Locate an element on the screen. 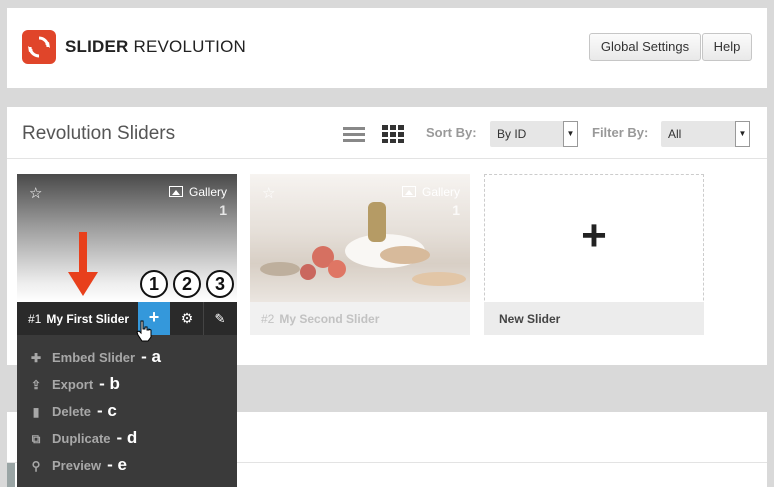  filter-by-select: All ▼ is located at coordinates (705, 134).